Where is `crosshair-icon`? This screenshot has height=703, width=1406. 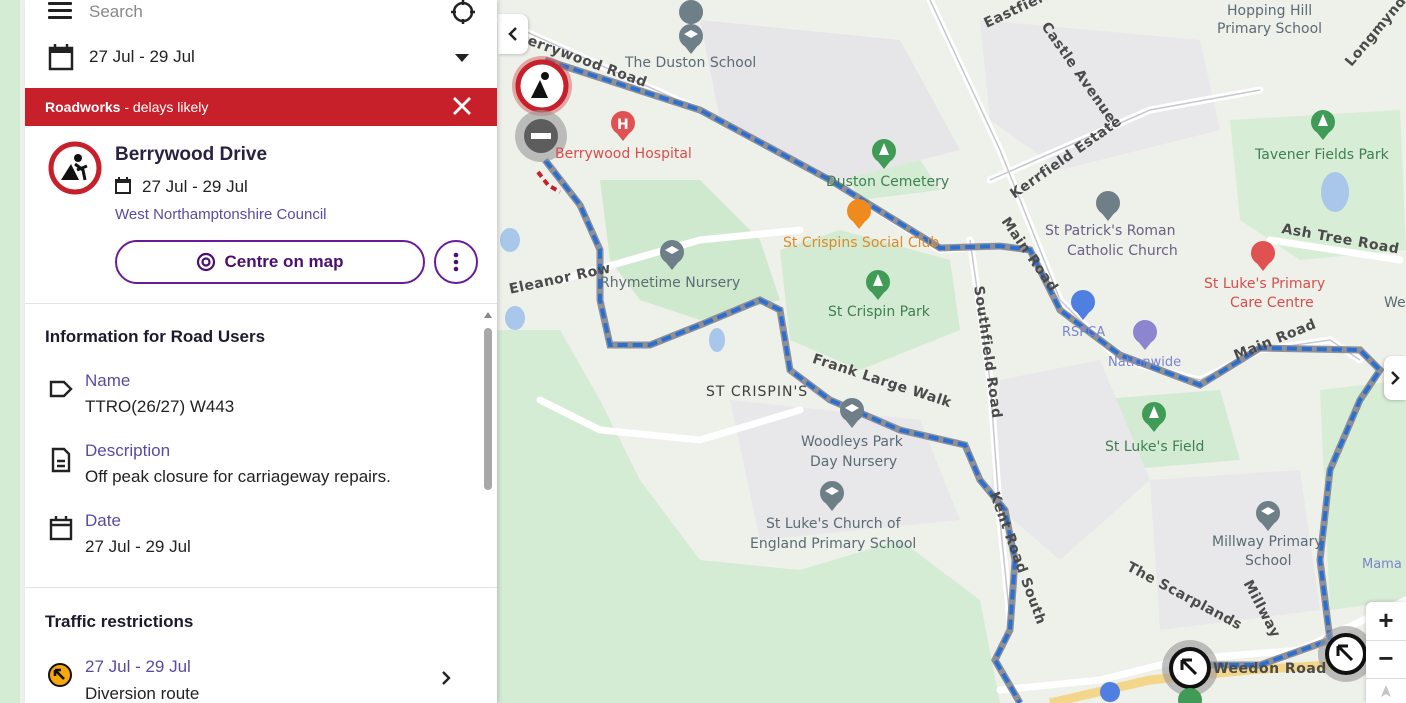 crosshair-icon is located at coordinates (463, 14).